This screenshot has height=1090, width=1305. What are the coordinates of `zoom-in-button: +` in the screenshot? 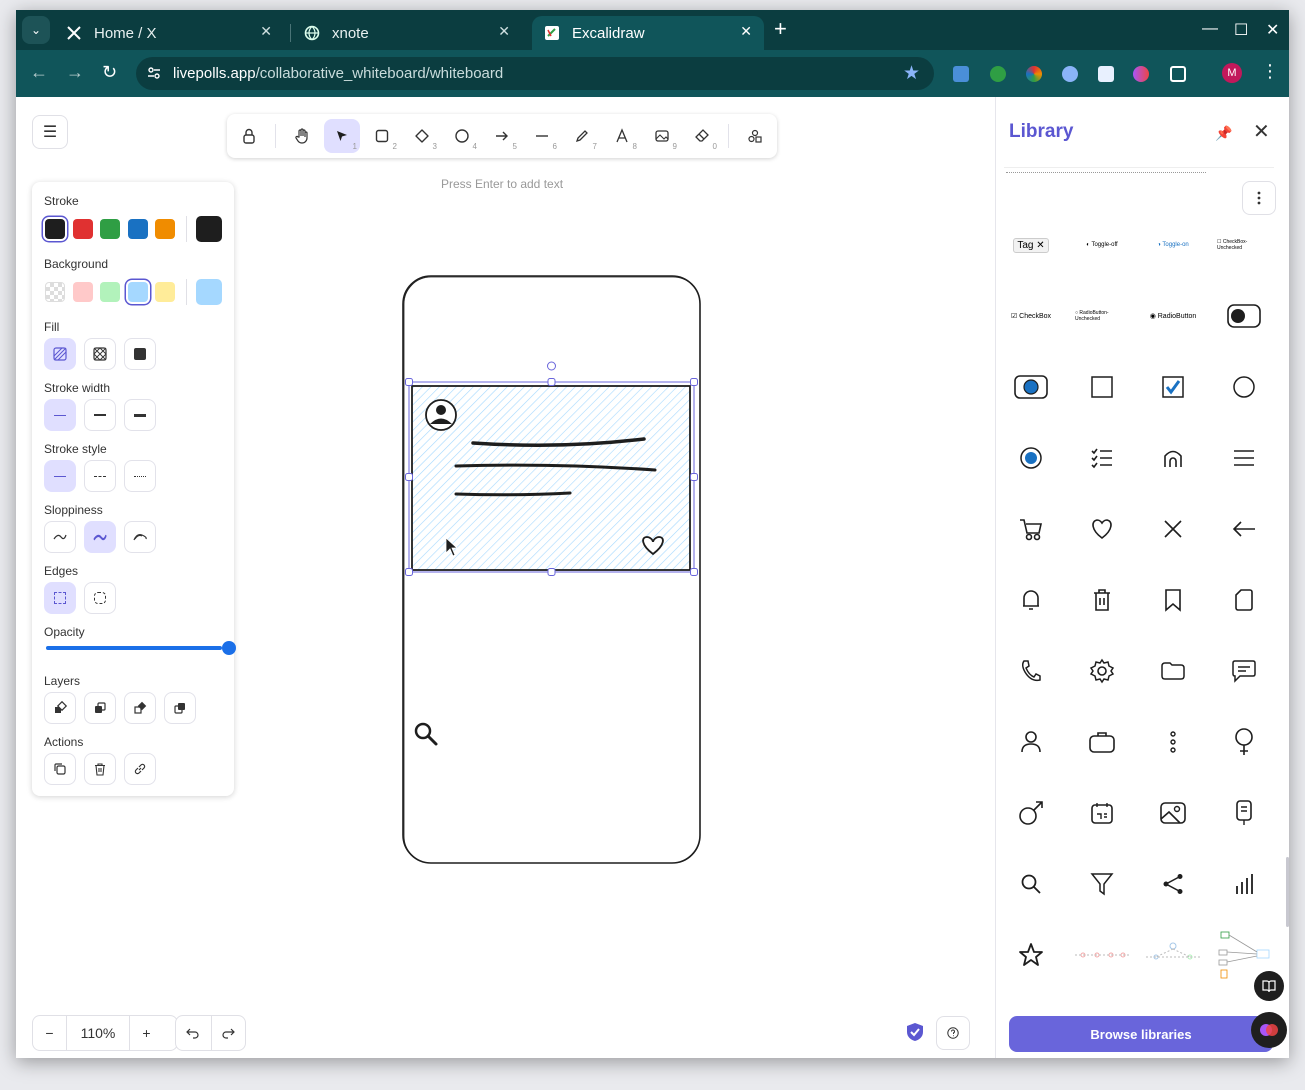 It's located at (146, 1033).